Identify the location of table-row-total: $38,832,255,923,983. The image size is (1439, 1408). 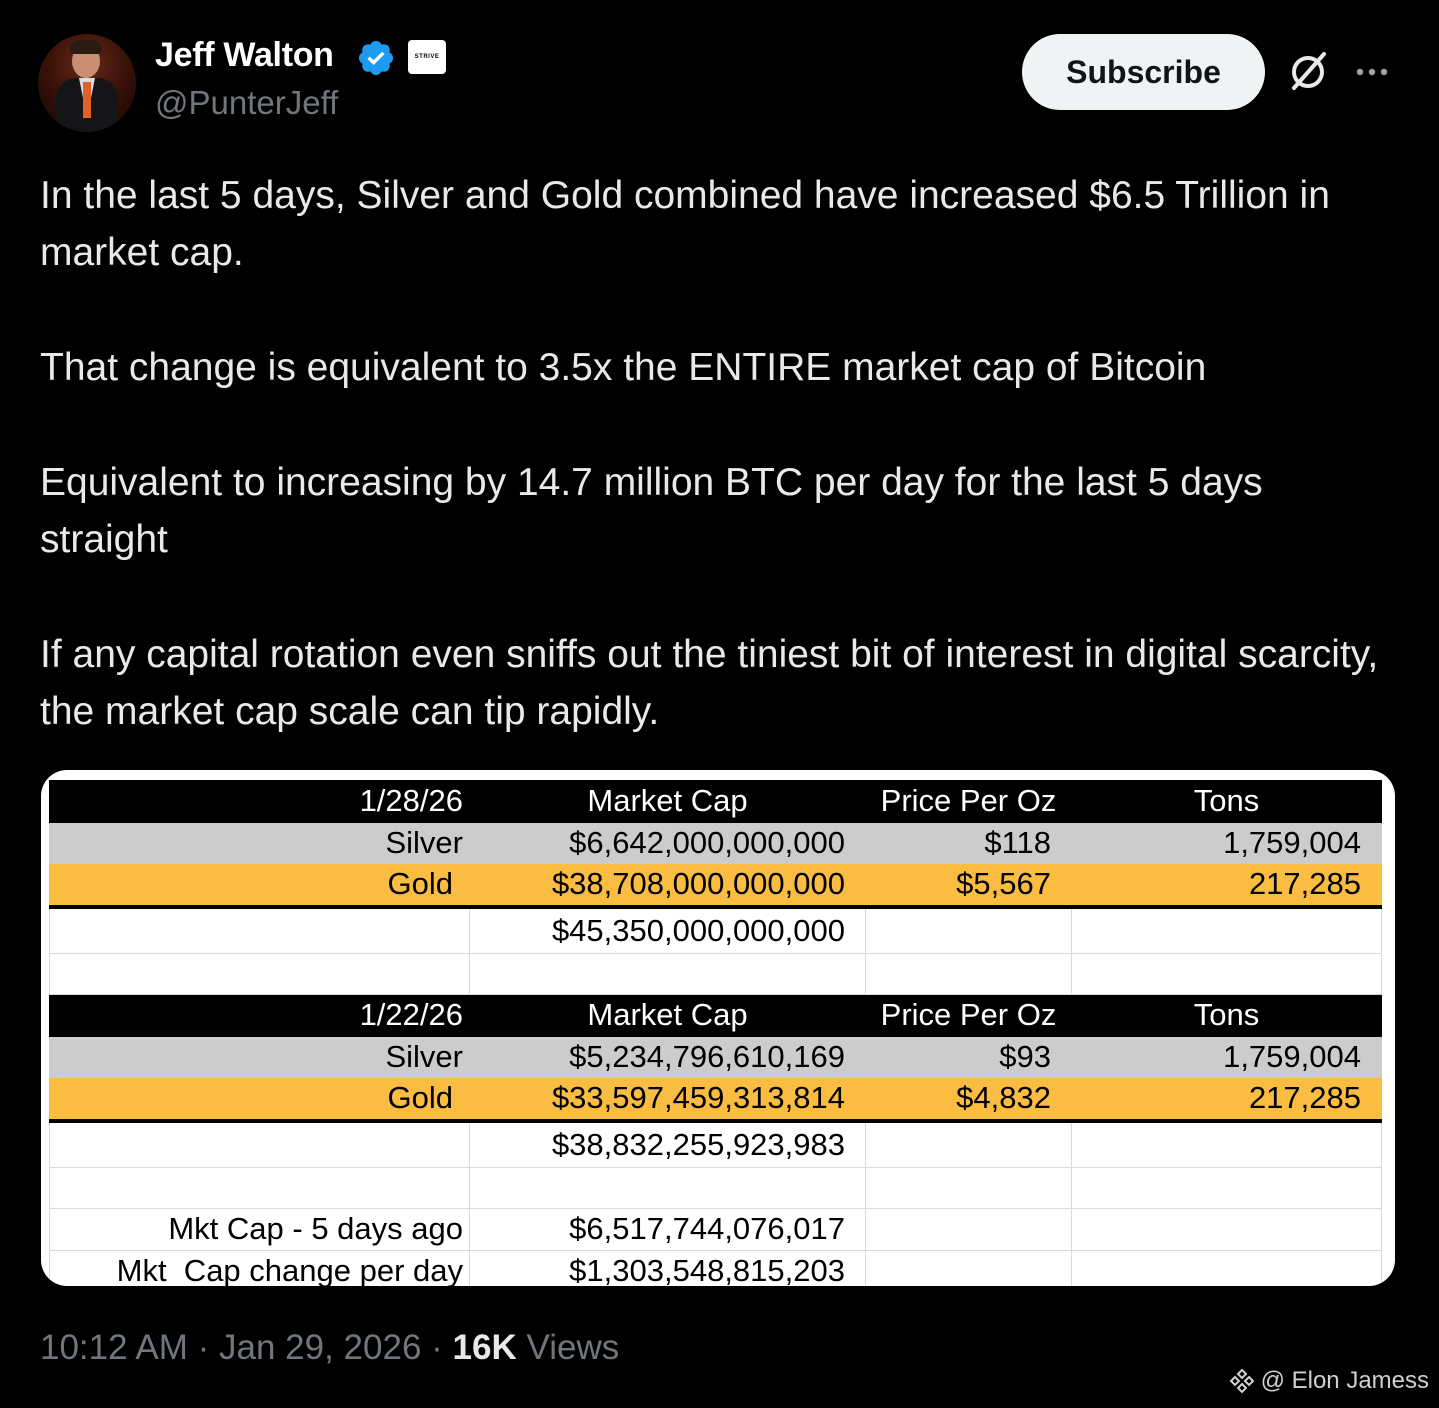
(715, 1144).